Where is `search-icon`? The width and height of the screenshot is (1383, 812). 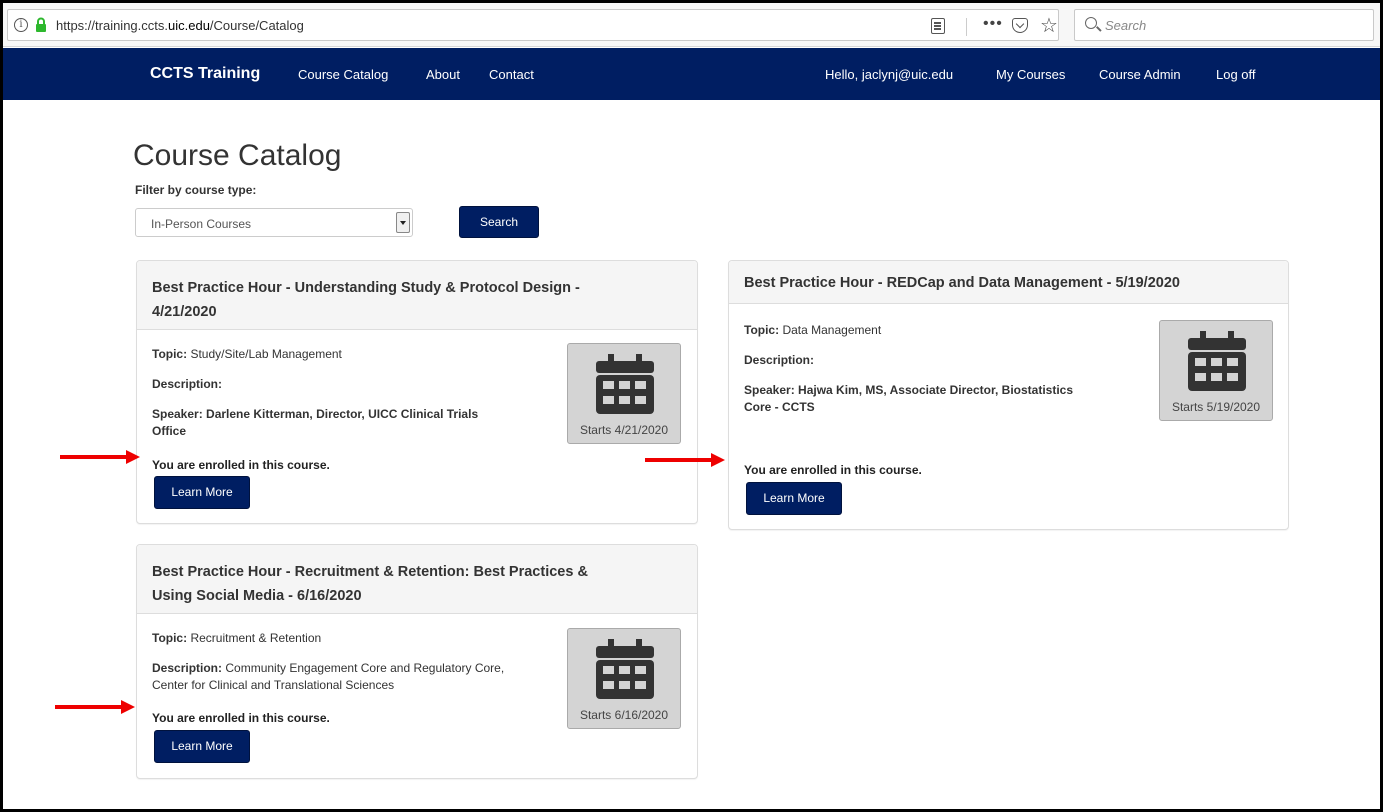
search-icon is located at coordinates (1091, 23).